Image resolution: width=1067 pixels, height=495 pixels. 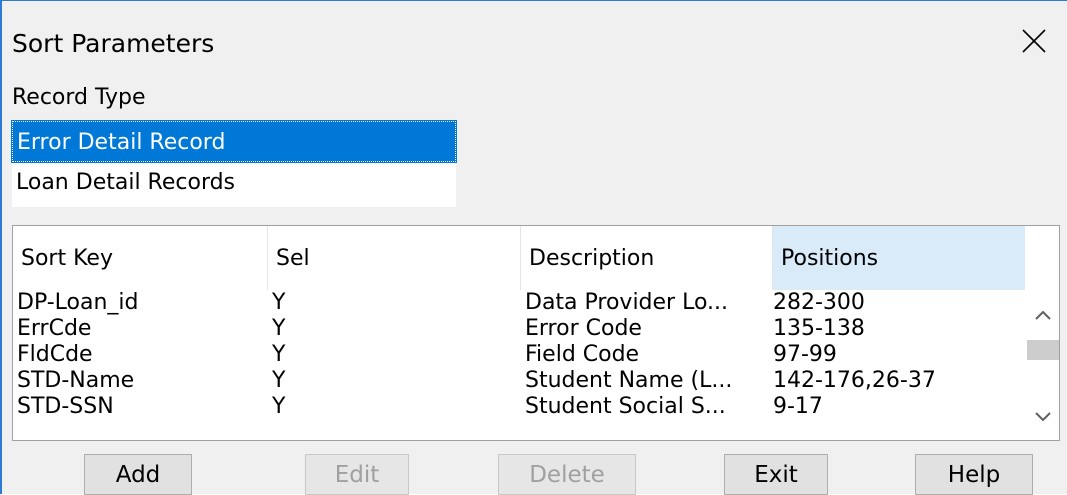 What do you see at coordinates (1043, 350) in the screenshot?
I see `scroll-thumb` at bounding box center [1043, 350].